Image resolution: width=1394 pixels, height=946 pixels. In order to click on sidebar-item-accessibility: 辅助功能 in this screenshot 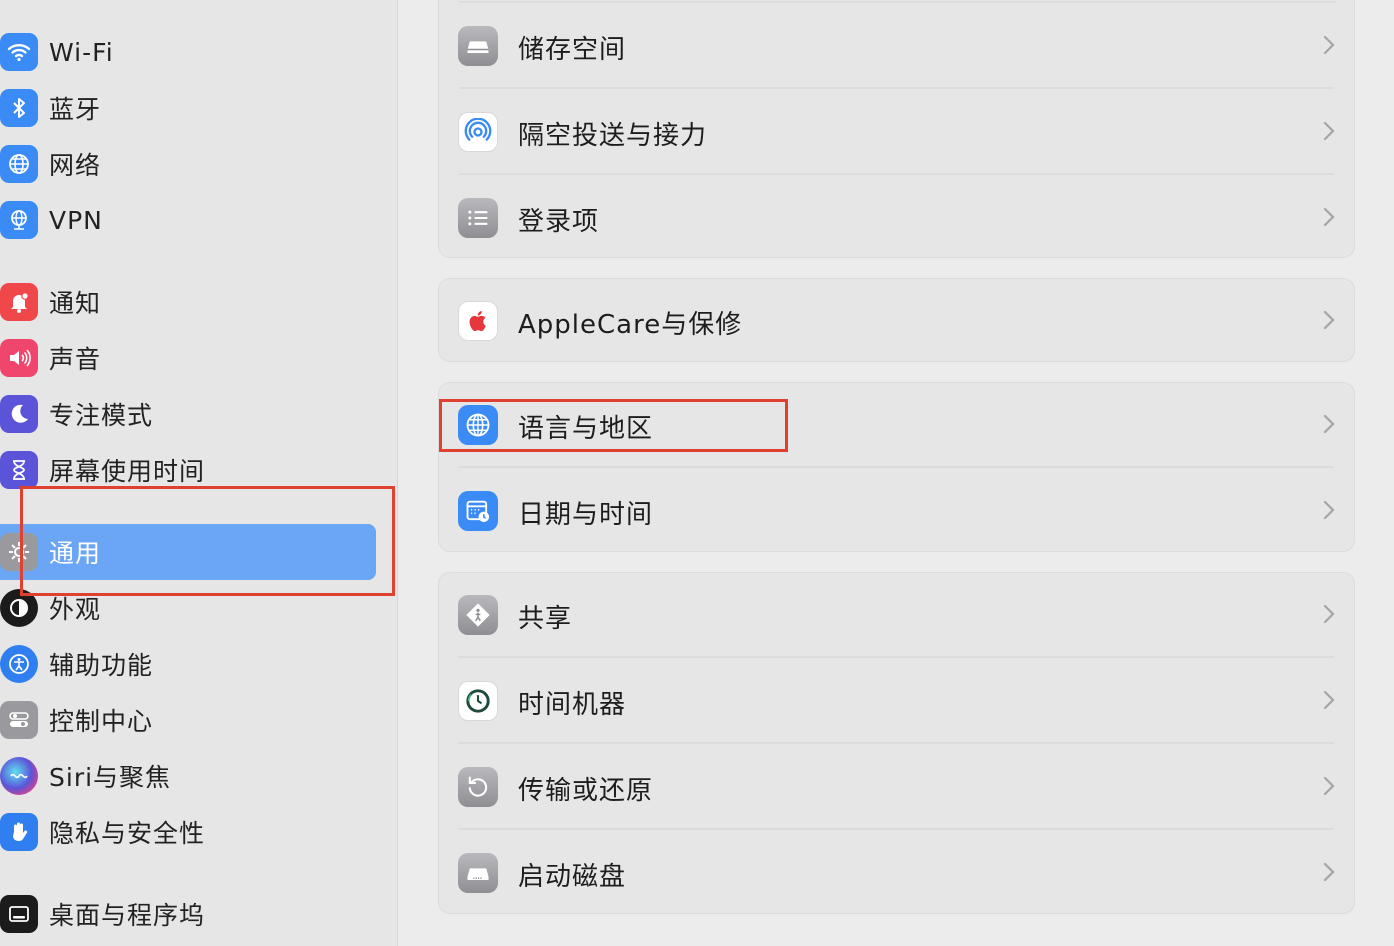, I will do `click(188, 664)`.